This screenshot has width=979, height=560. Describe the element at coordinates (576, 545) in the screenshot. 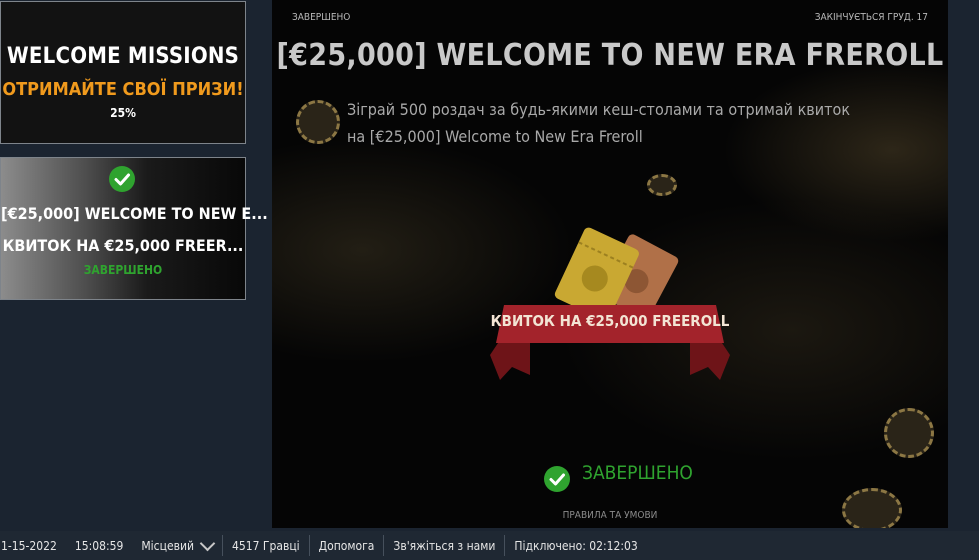

I see `connection-status: Підключено: 02:12:03` at that location.